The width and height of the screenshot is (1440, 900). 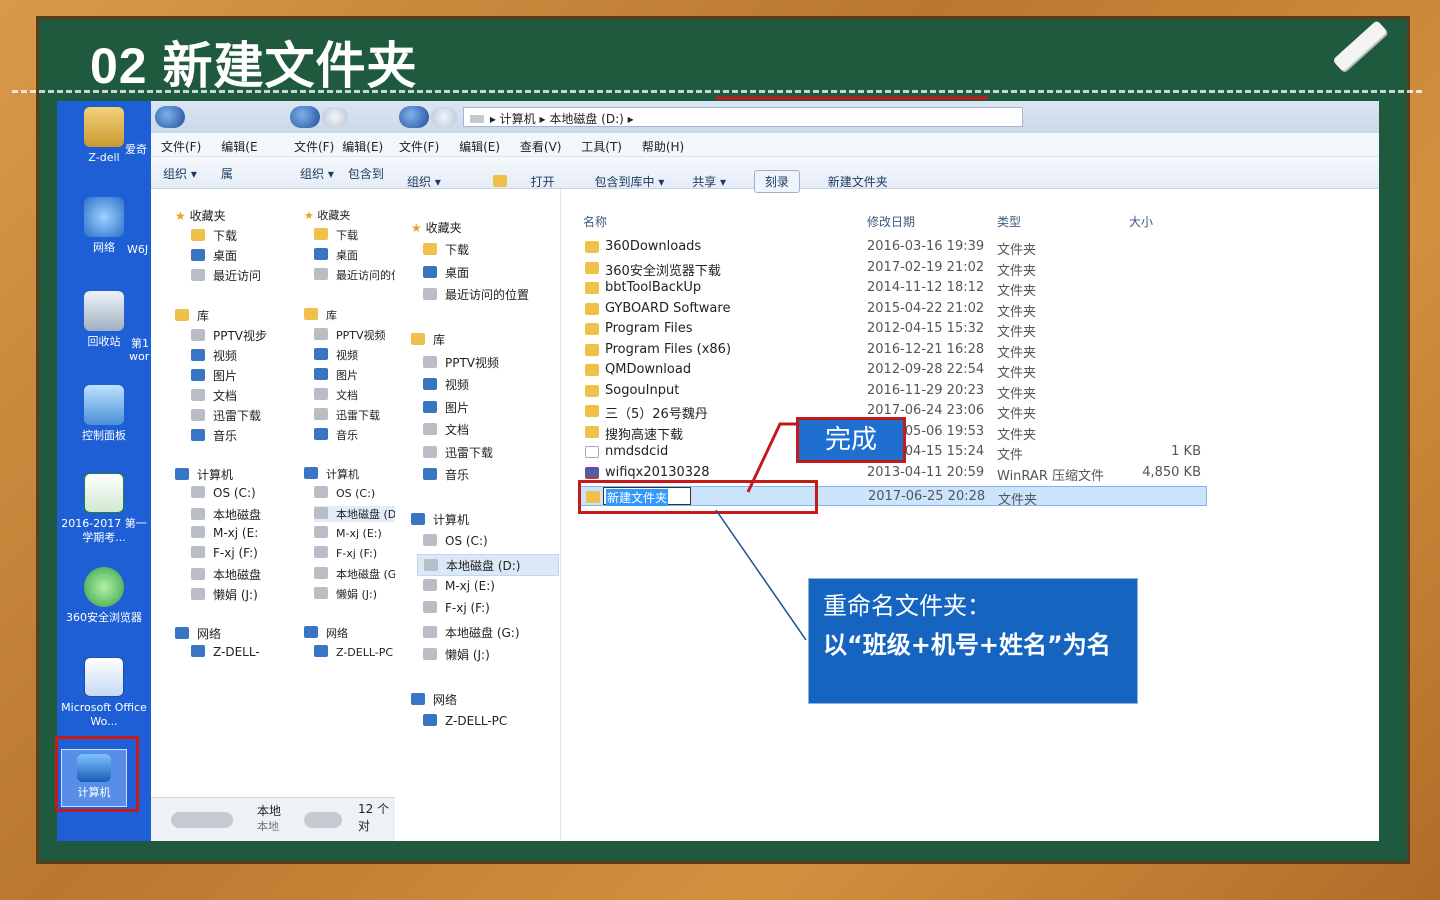 I want to click on done-pointer-line, so click(x=771, y=457).